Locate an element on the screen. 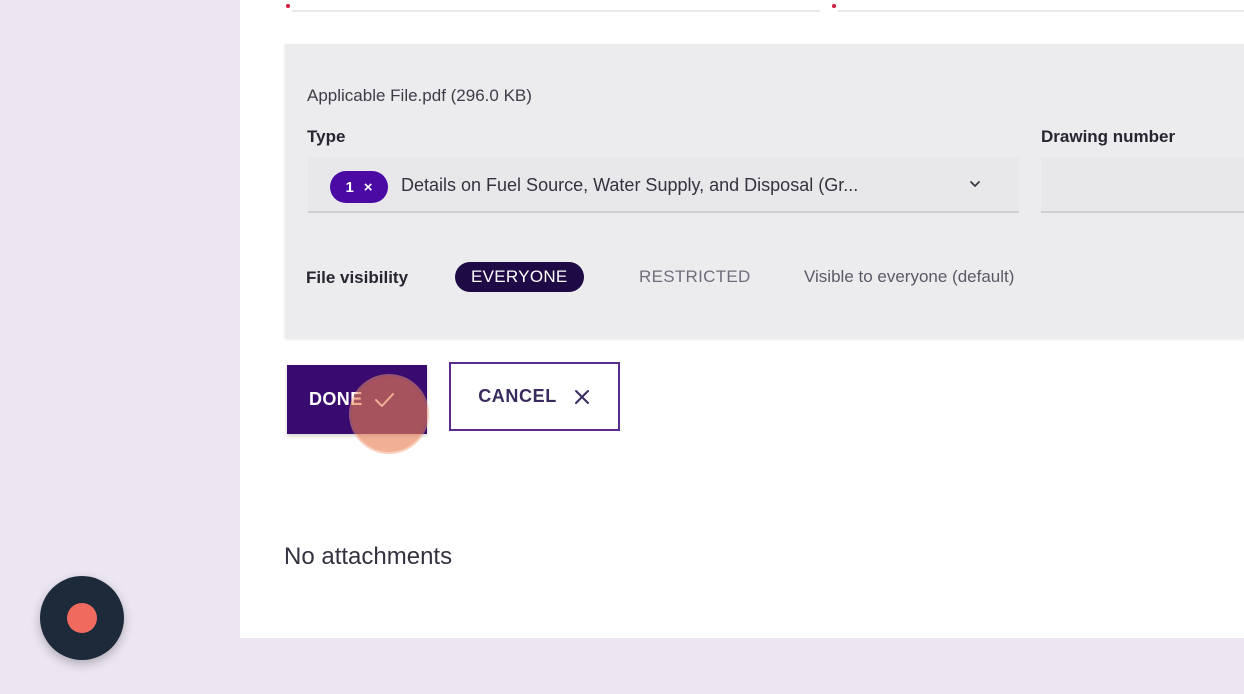 This screenshot has height=694, width=1244. file-visibility-label: File visibility is located at coordinates (357, 277).